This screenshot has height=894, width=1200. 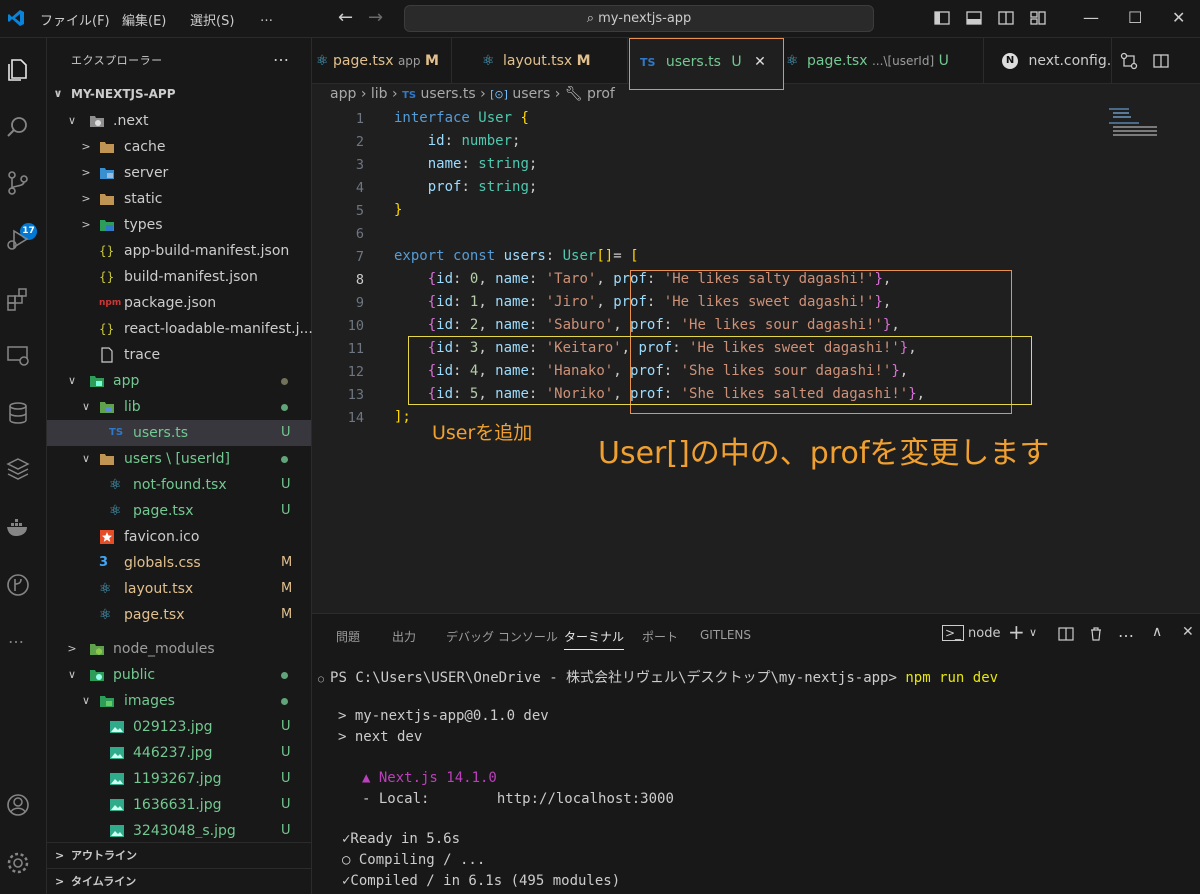 I want to click on project-root: ∨ MY-NEXTJS-APP, so click(x=179, y=94).